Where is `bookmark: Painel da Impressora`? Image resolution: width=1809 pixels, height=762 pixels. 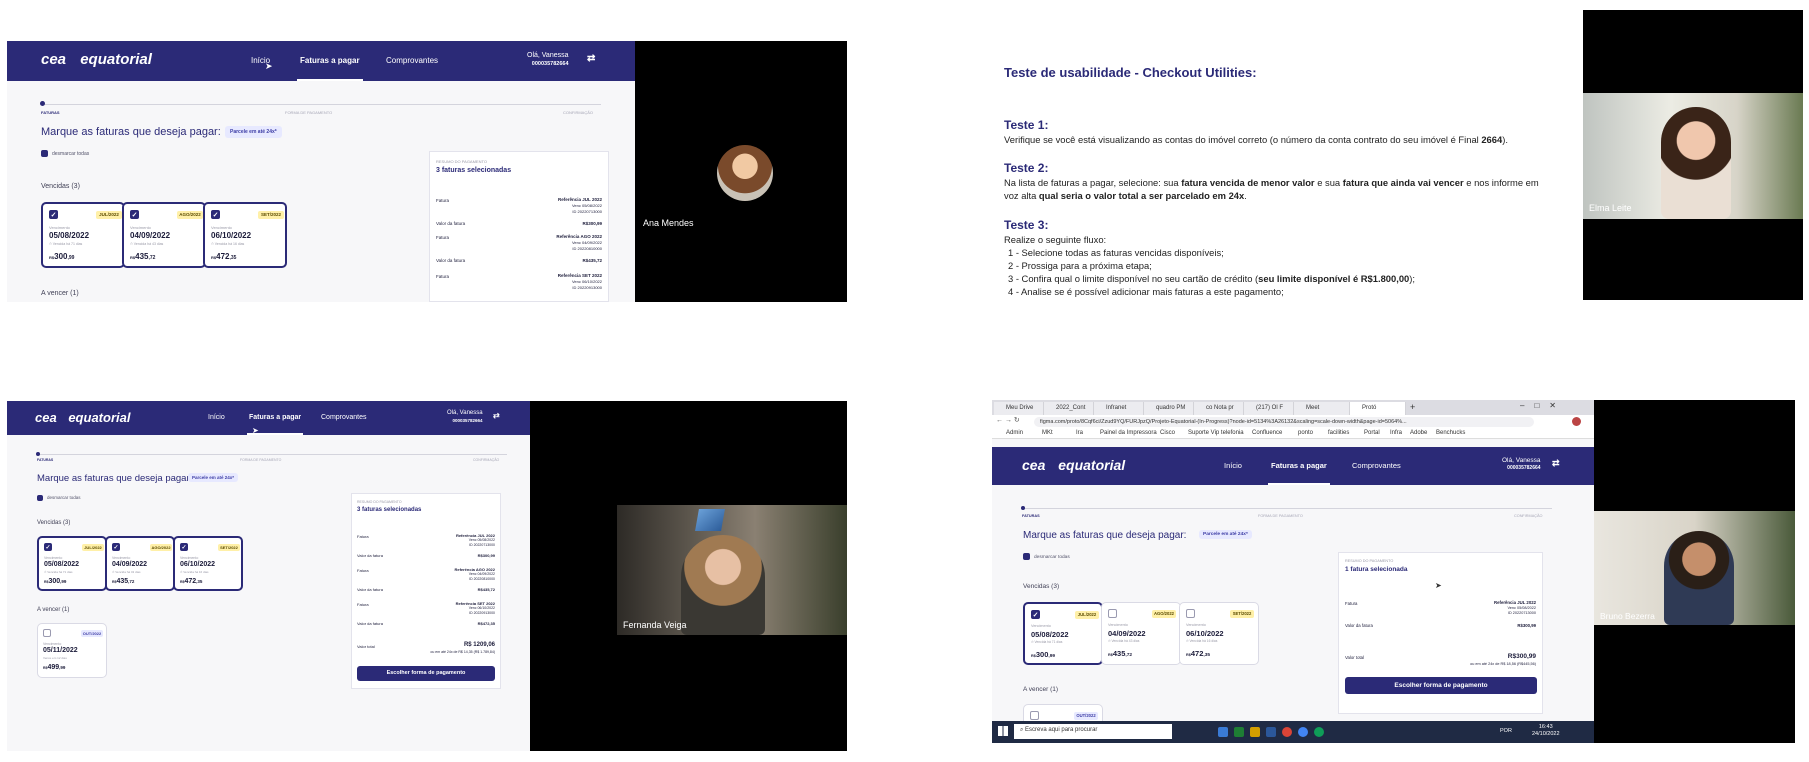 bookmark: Painel da Impressora is located at coordinates (1128, 433).